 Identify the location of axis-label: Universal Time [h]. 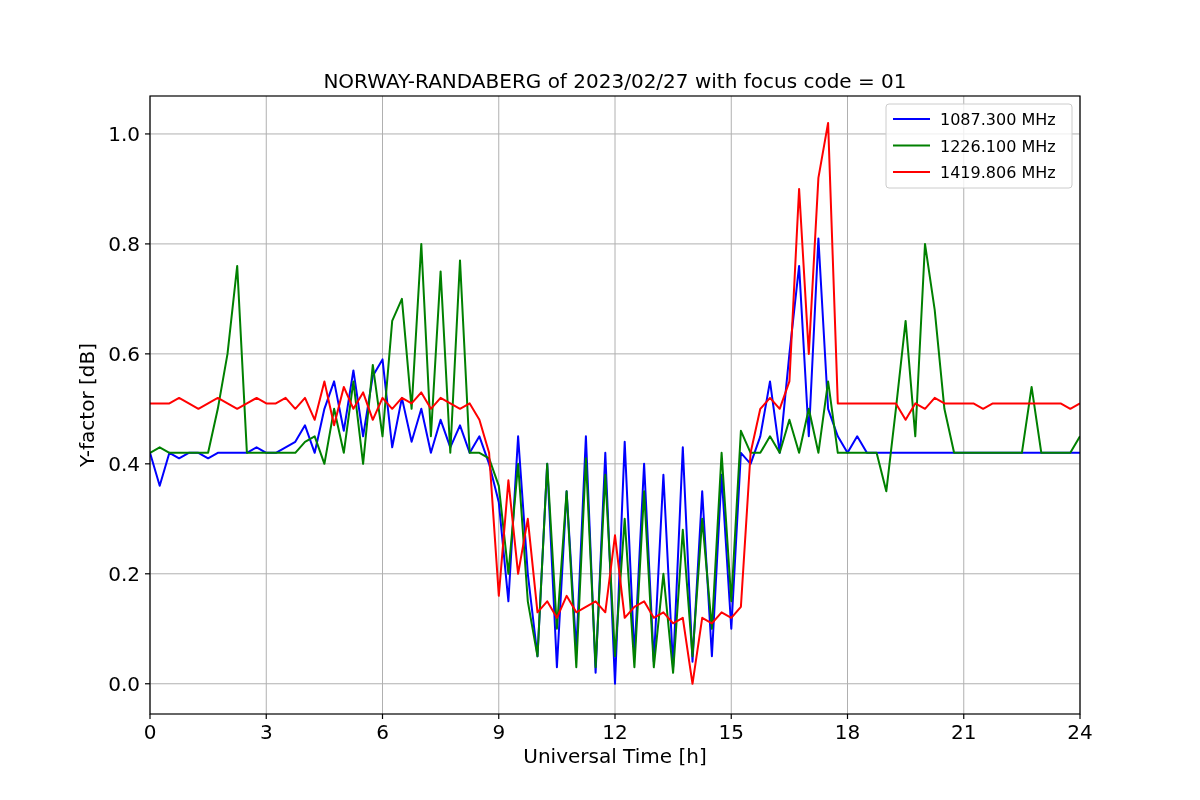
(615, 756).